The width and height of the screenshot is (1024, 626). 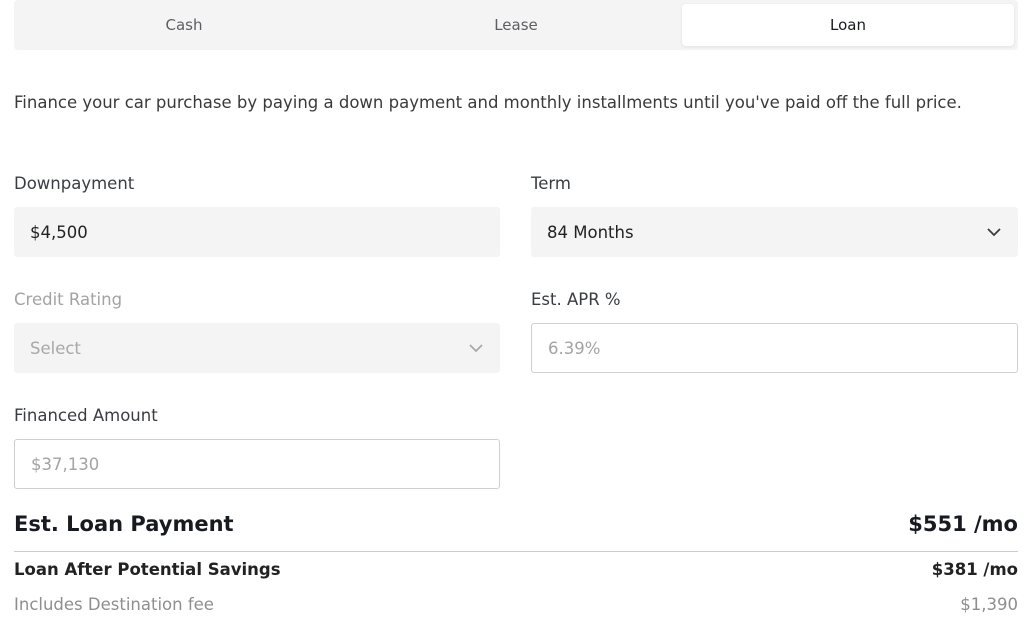 I want to click on downpayment-input: $4,500, so click(x=257, y=232).